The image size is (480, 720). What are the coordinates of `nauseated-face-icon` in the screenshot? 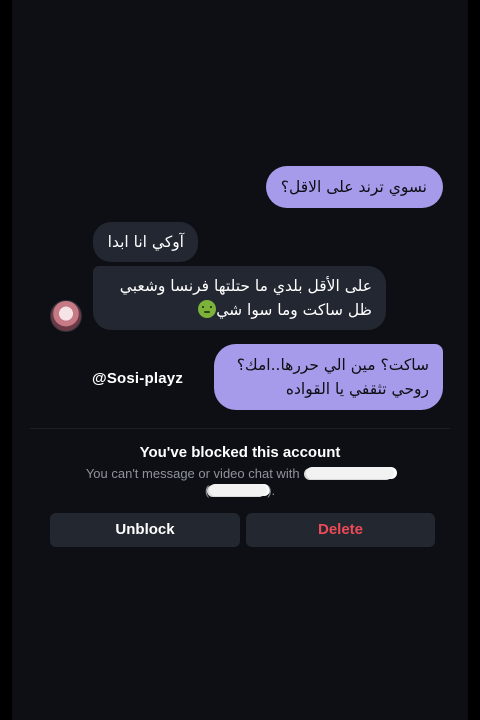 It's located at (207, 309).